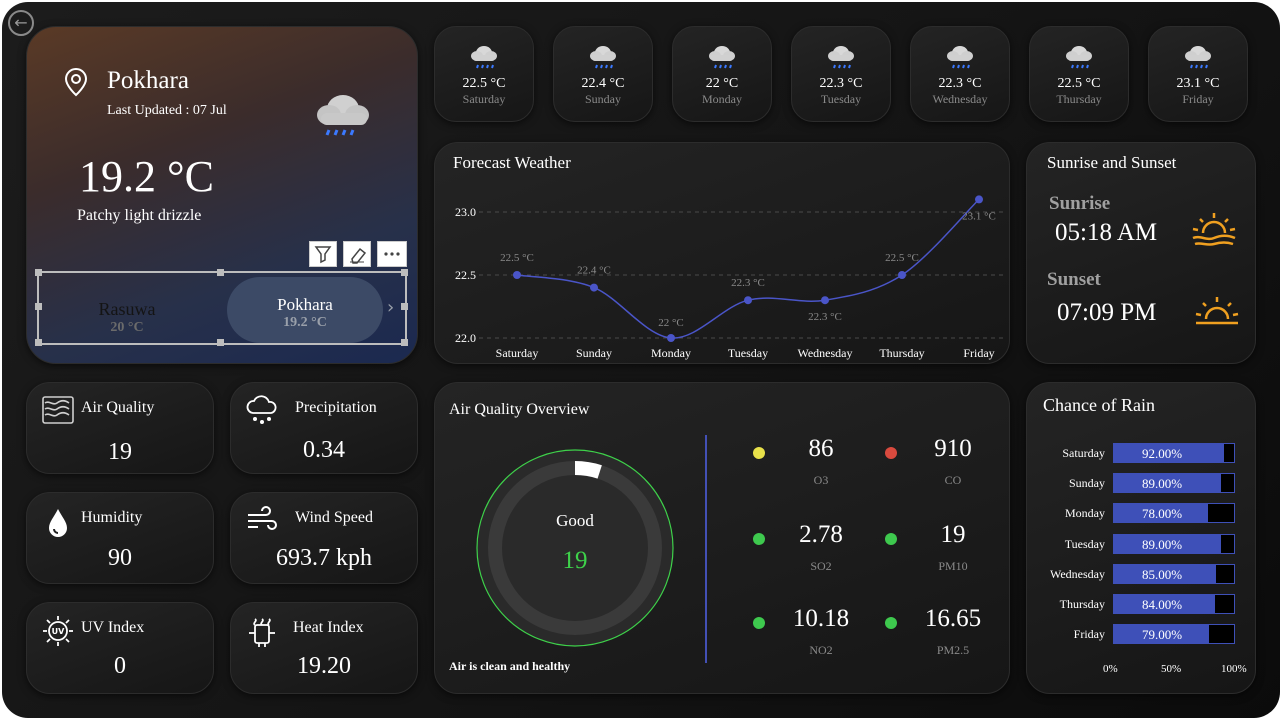  What do you see at coordinates (120, 428) in the screenshot?
I see `air-quality-card: Air Quality 19` at bounding box center [120, 428].